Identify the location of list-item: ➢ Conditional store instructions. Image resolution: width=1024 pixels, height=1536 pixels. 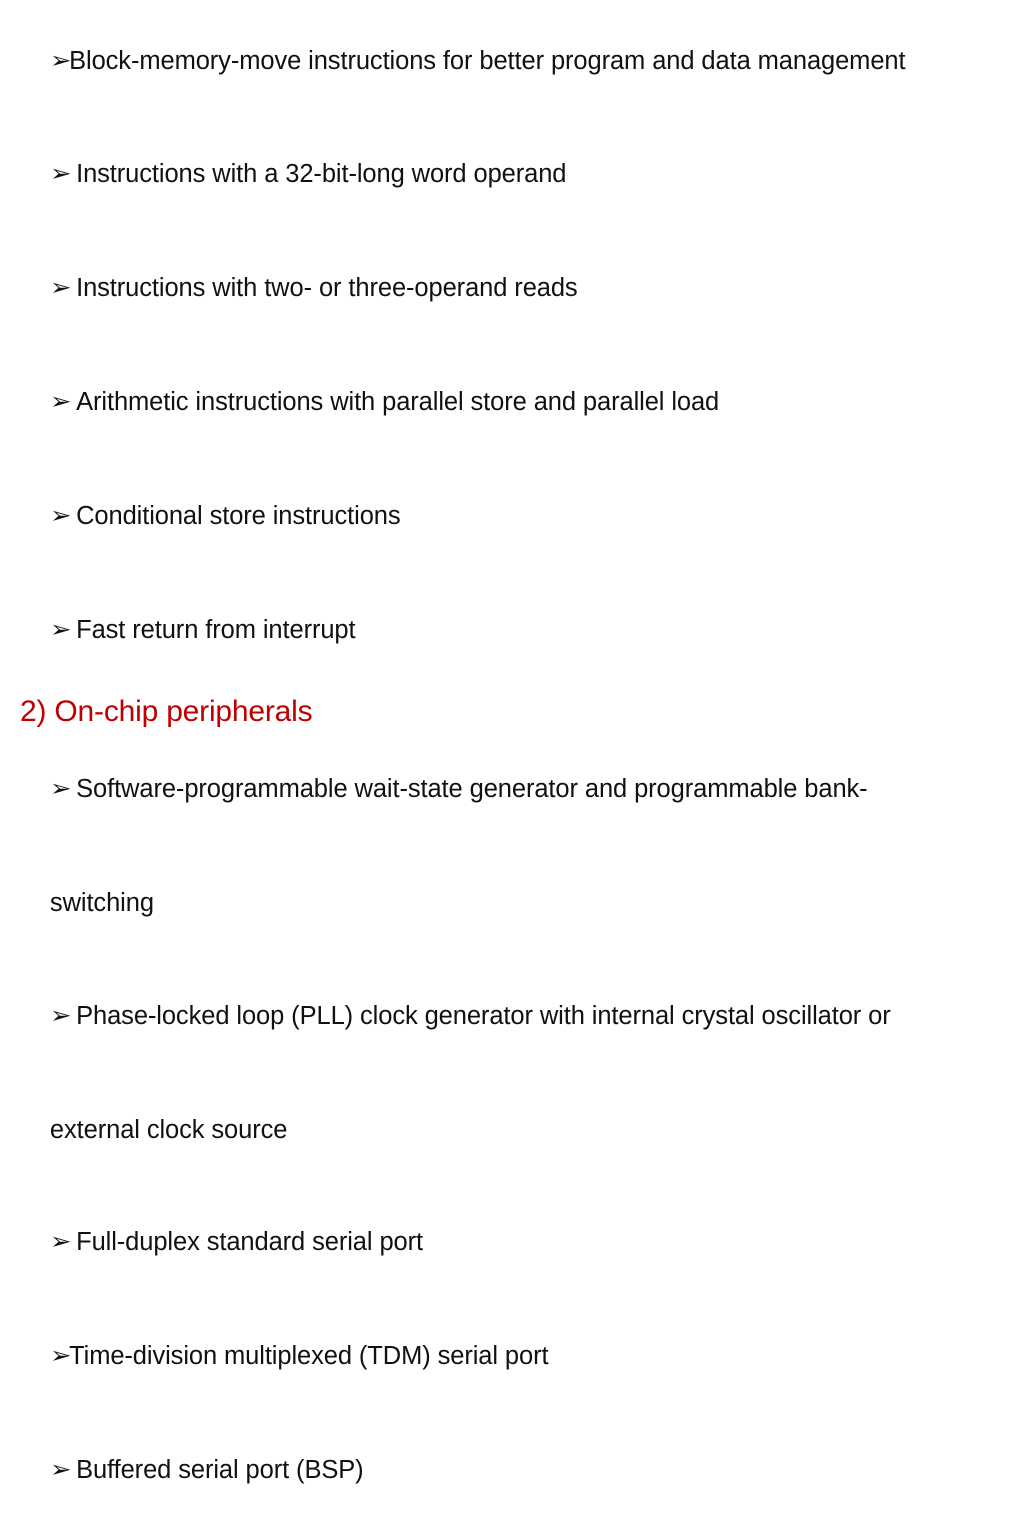
(512, 517).